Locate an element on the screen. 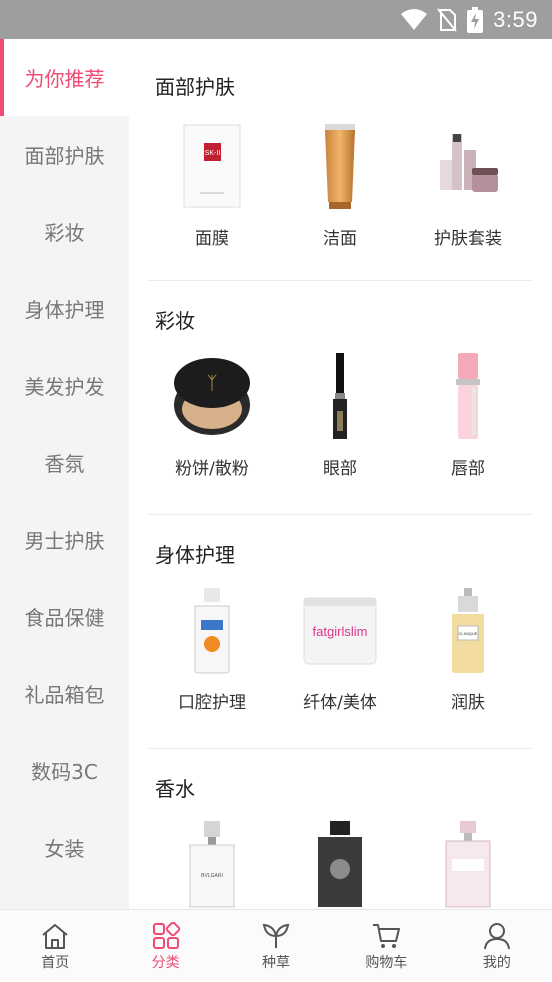 The height and width of the screenshot is (982, 552). sprout-icon is located at coordinates (276, 935).